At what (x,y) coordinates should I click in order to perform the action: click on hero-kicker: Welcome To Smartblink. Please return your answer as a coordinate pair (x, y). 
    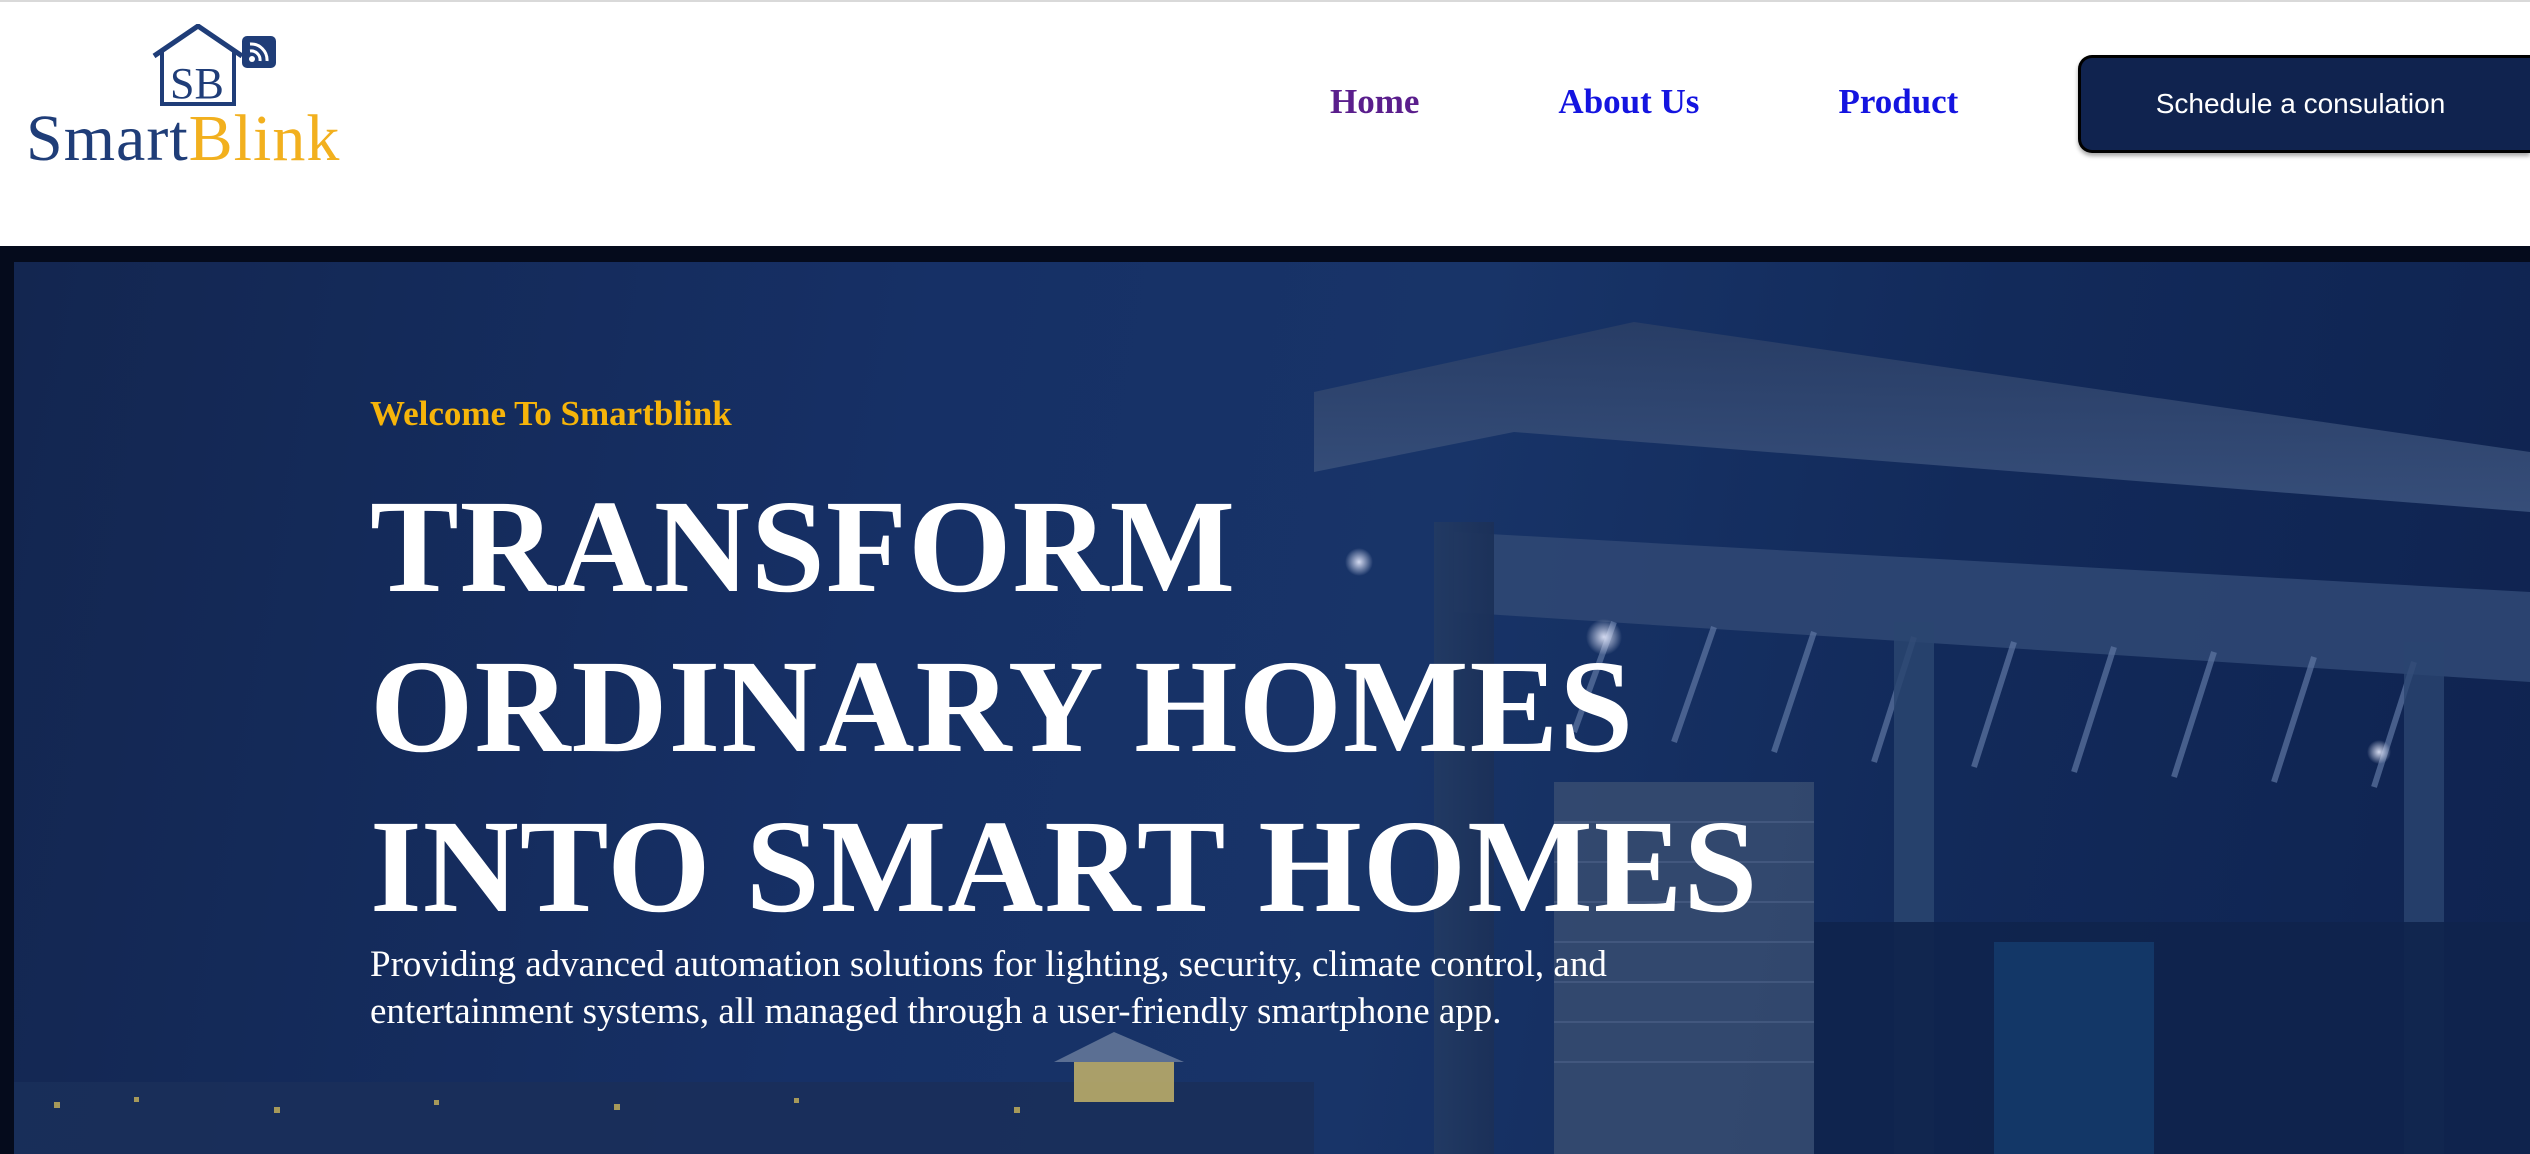
    Looking at the image, I should click on (551, 413).